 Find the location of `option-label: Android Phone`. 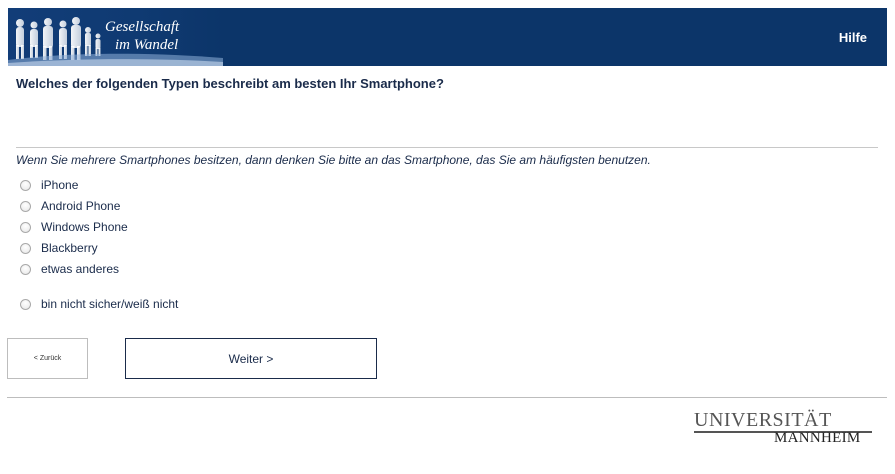

option-label: Android Phone is located at coordinates (81, 206).